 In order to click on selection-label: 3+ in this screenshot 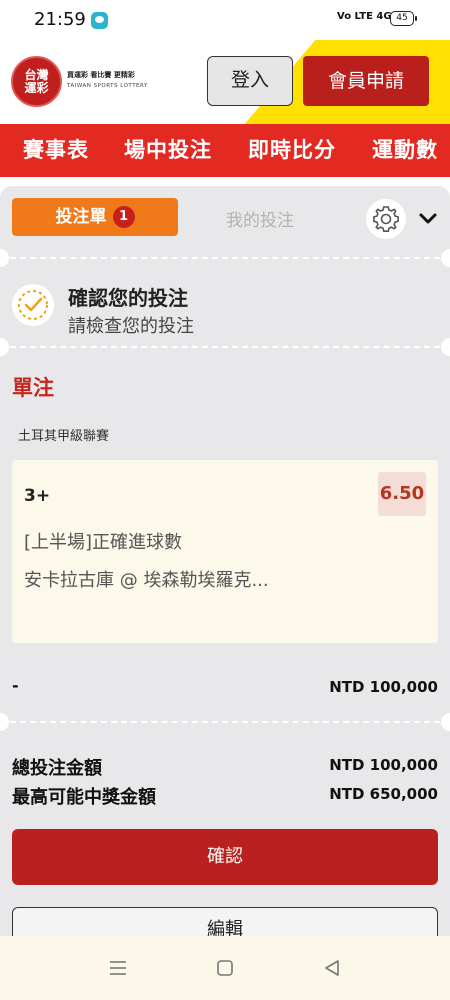, I will do `click(37, 496)`.